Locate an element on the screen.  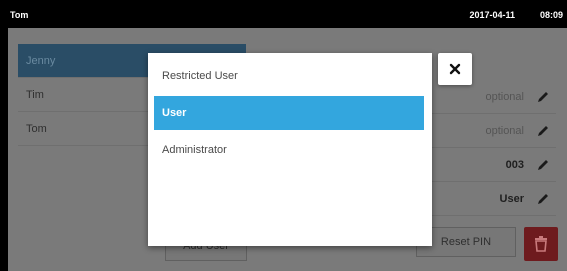
delete-user-button is located at coordinates (541, 244).